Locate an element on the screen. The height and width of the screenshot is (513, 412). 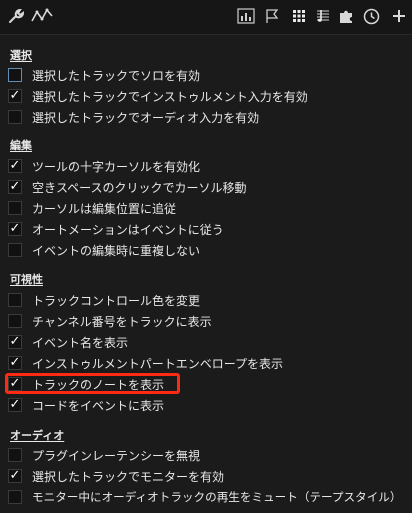
option-crosshair-cursor: ✓ ツールの十字カーソルを有効化 is located at coordinates (208, 166).